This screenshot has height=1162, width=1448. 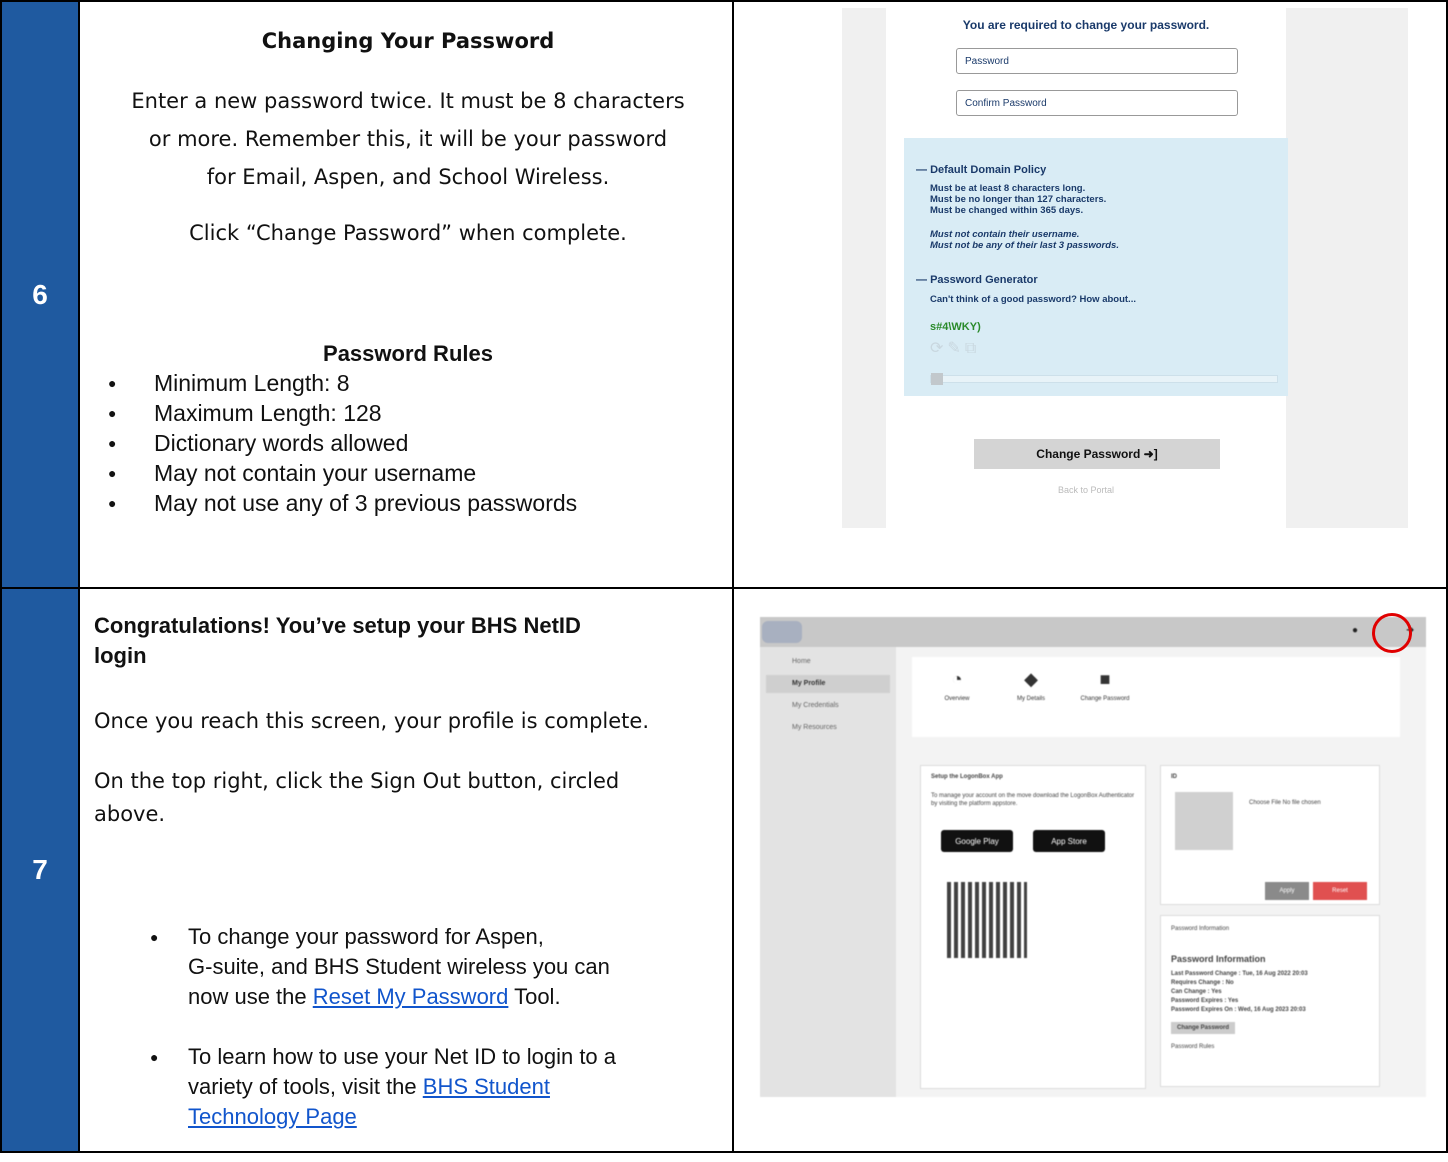 What do you see at coordinates (1008, 188) in the screenshot?
I see `policy-line: Must be at least 8 characters long.` at bounding box center [1008, 188].